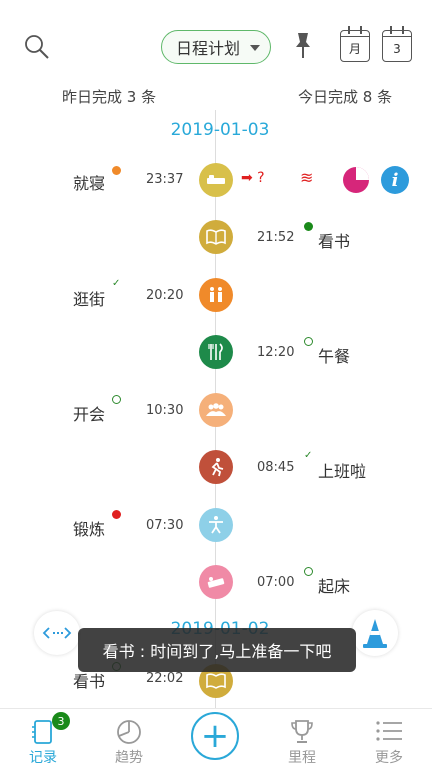 This screenshot has width=432, height=768. What do you see at coordinates (89, 413) in the screenshot?
I see `item-name: 开会` at bounding box center [89, 413].